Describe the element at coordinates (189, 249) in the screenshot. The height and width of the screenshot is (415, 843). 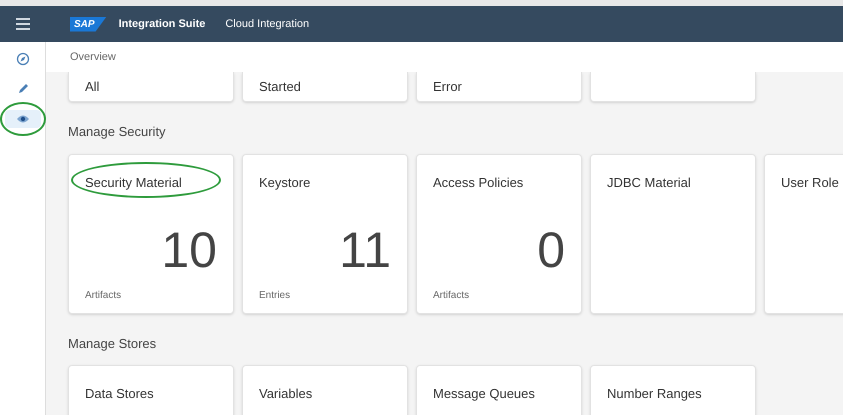
I see `tile-count: 10` at that location.